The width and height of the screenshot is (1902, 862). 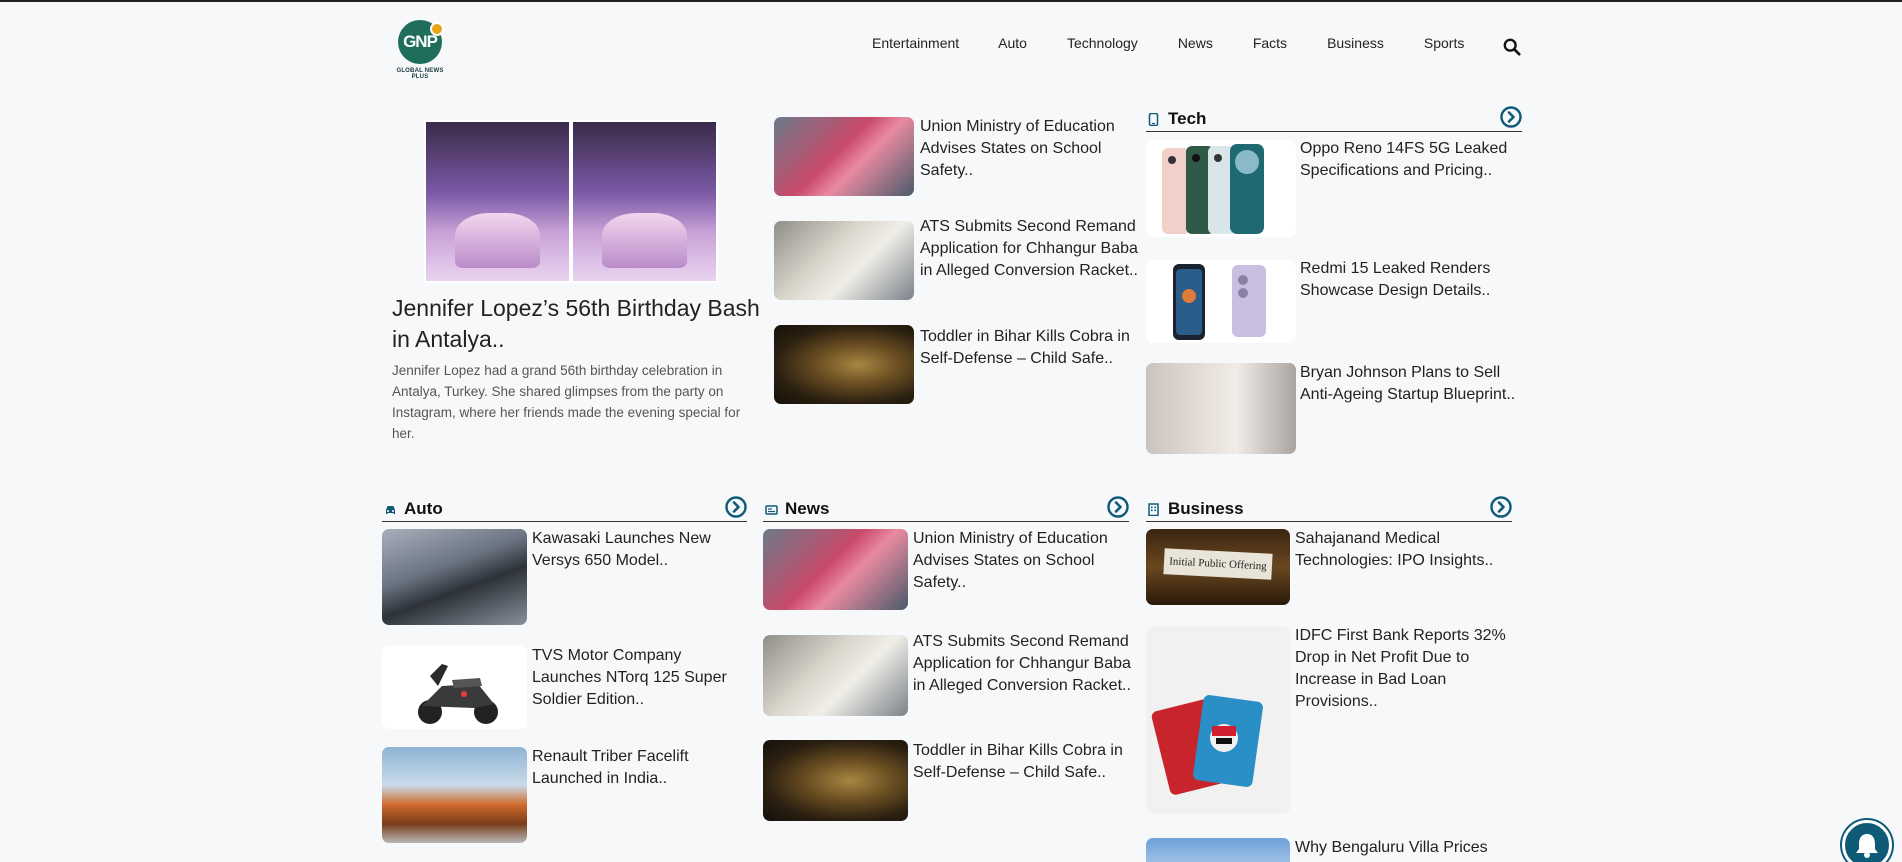 I want to click on auto-section-header: Auto, so click(x=564, y=509).